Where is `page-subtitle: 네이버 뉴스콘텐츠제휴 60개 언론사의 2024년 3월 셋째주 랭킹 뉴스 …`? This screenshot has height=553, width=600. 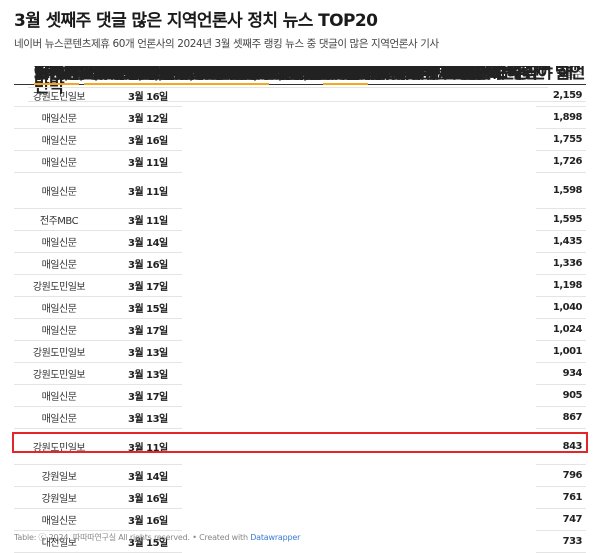 page-subtitle: 네이버 뉴스콘텐츠제휴 60개 언론사의 2024년 3월 셋째주 랭킹 뉴스 … is located at coordinates (226, 44).